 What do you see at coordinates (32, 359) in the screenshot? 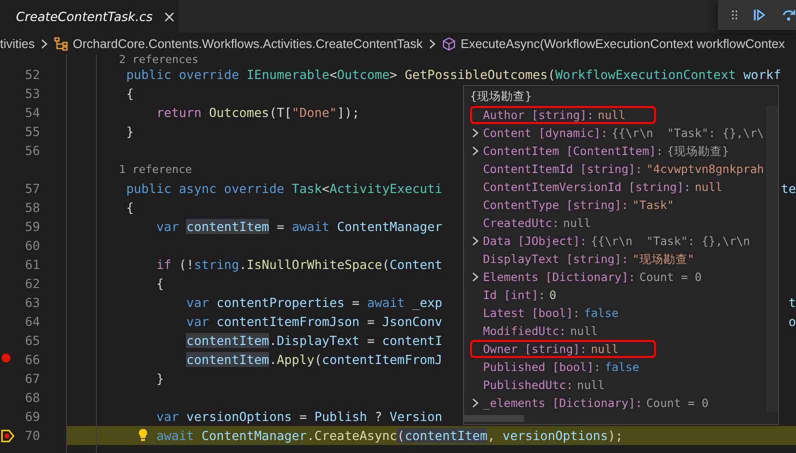
I see `line-number: 66` at bounding box center [32, 359].